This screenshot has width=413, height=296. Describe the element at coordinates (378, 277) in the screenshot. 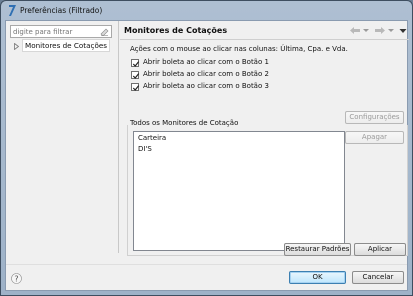

I see `cancel-button: Cancelar` at that location.